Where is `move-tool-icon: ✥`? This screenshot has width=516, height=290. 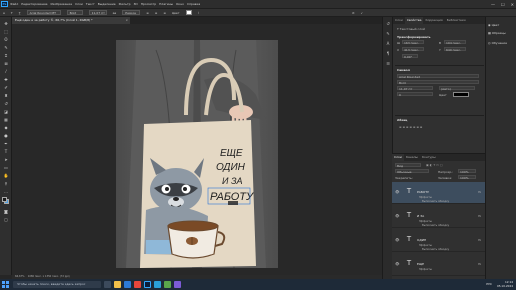 move-tool-icon: ✥ is located at coordinates (6, 23).